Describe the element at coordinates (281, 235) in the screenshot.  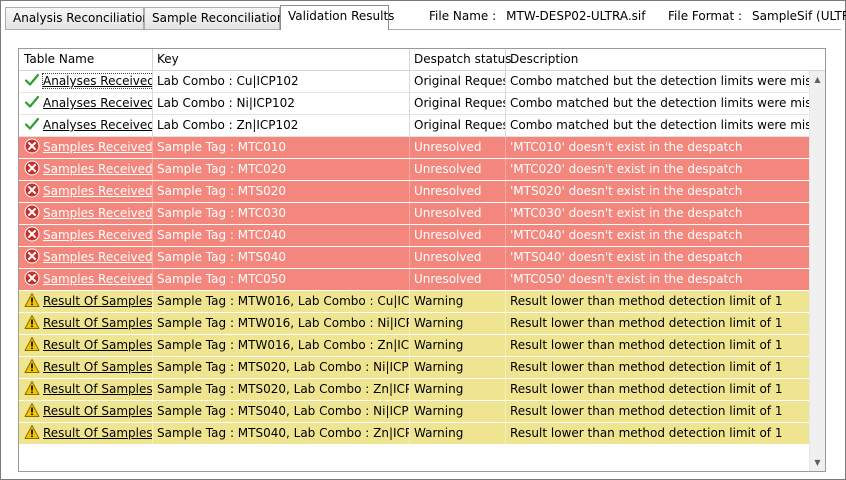
I see `cell-key: Sample Tag : MTC040` at that location.